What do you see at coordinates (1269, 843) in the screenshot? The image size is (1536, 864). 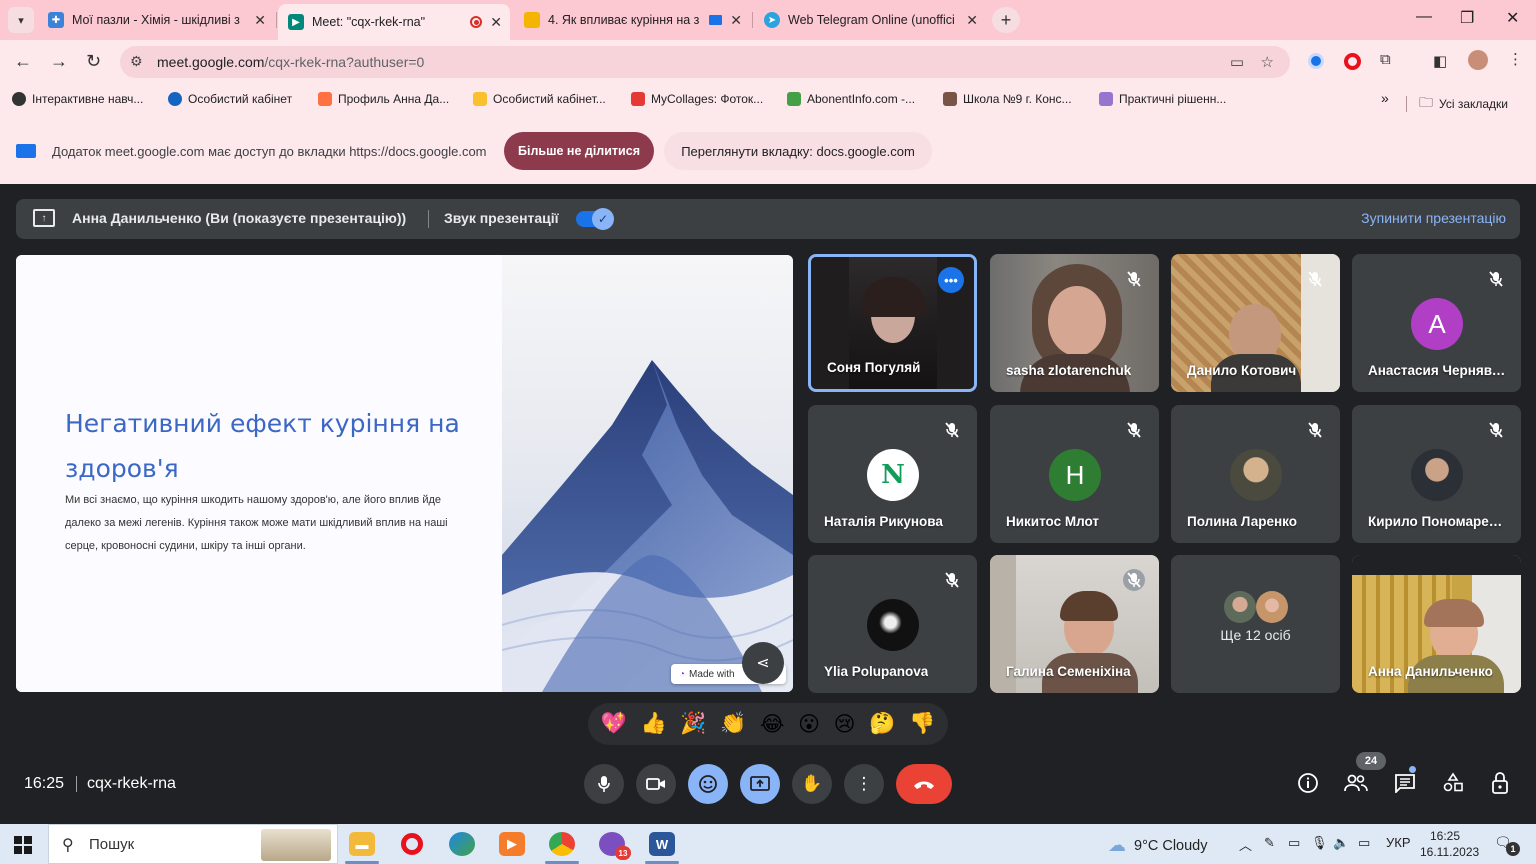 I see `pen-icon: ✎` at bounding box center [1269, 843].